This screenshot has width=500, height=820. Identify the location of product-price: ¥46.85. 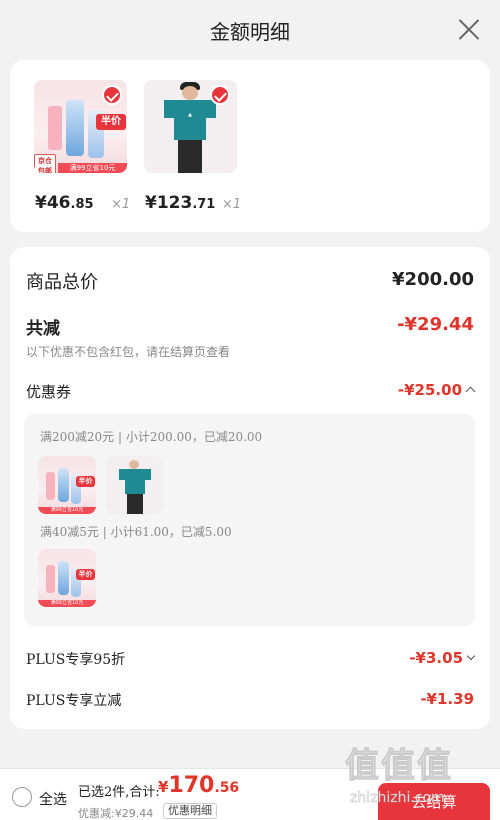
(64, 203).